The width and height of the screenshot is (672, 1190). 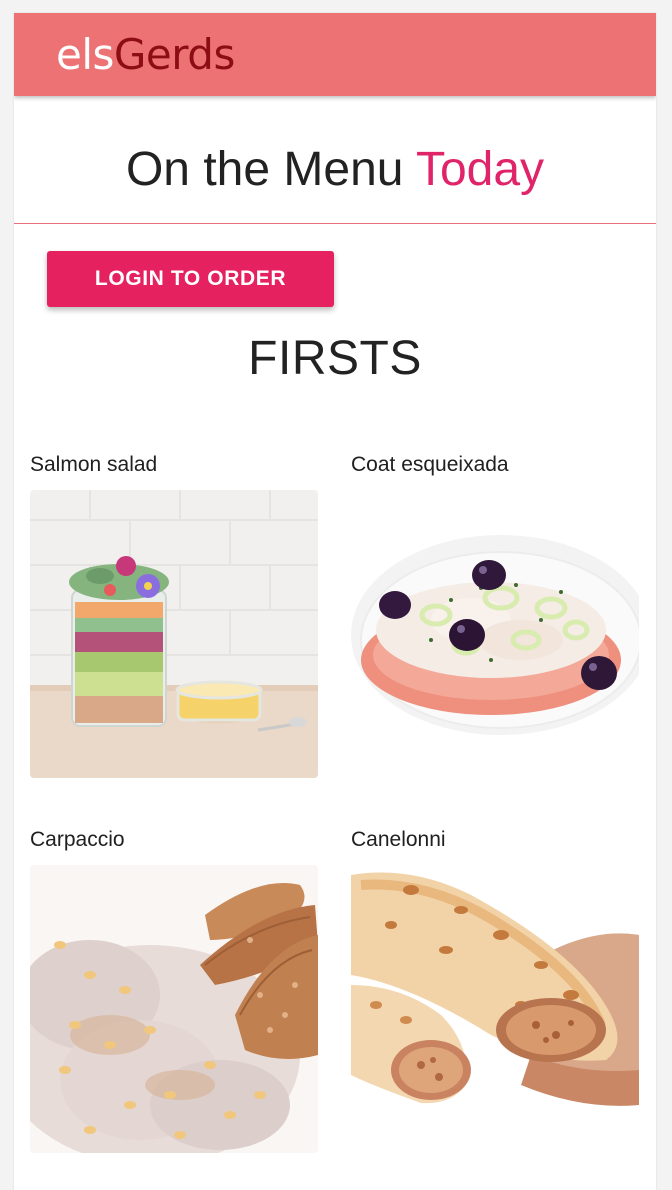 I want to click on login-to-order-button: LOGIN TO ORDER, so click(x=190, y=279).